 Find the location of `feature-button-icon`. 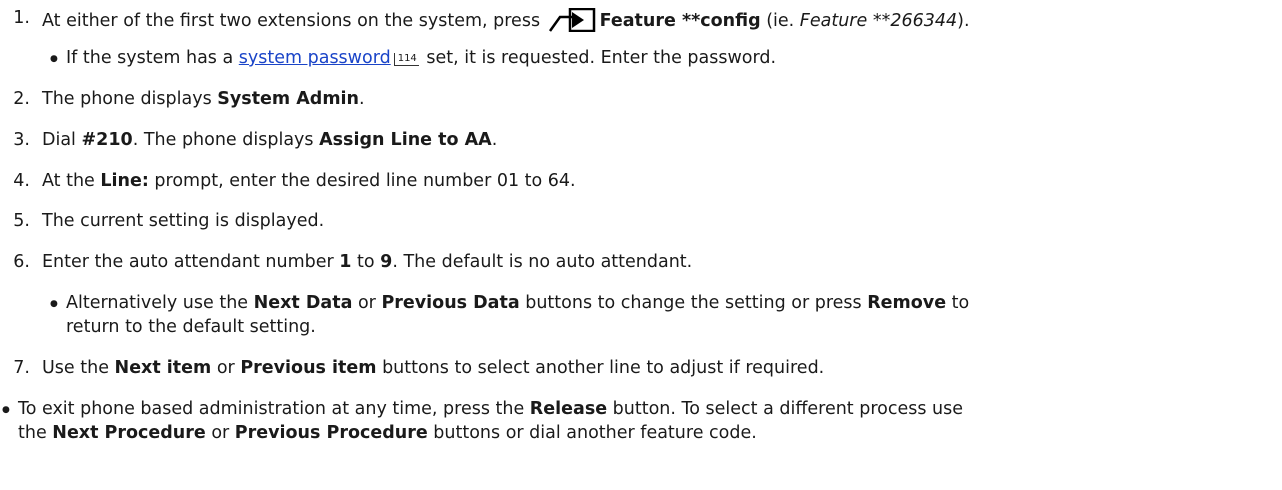

feature-button-icon is located at coordinates (572, 22).